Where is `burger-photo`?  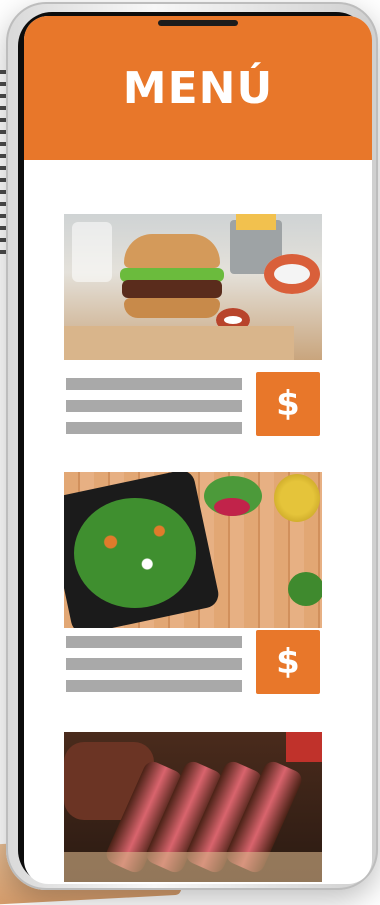 burger-photo is located at coordinates (193, 287).